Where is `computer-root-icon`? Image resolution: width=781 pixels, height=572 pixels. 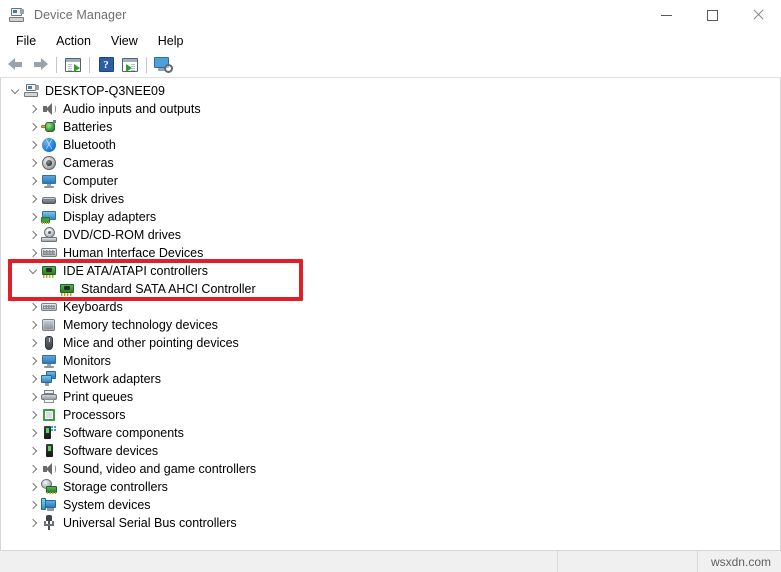 computer-root-icon is located at coordinates (31, 91).